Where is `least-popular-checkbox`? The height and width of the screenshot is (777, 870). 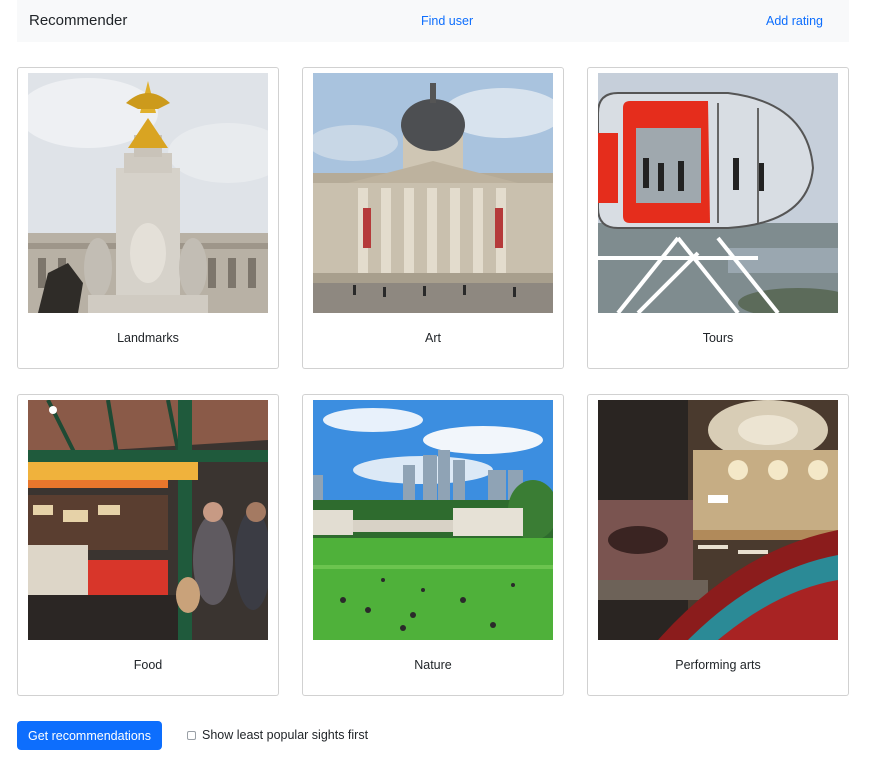
least-popular-checkbox is located at coordinates (191, 735).